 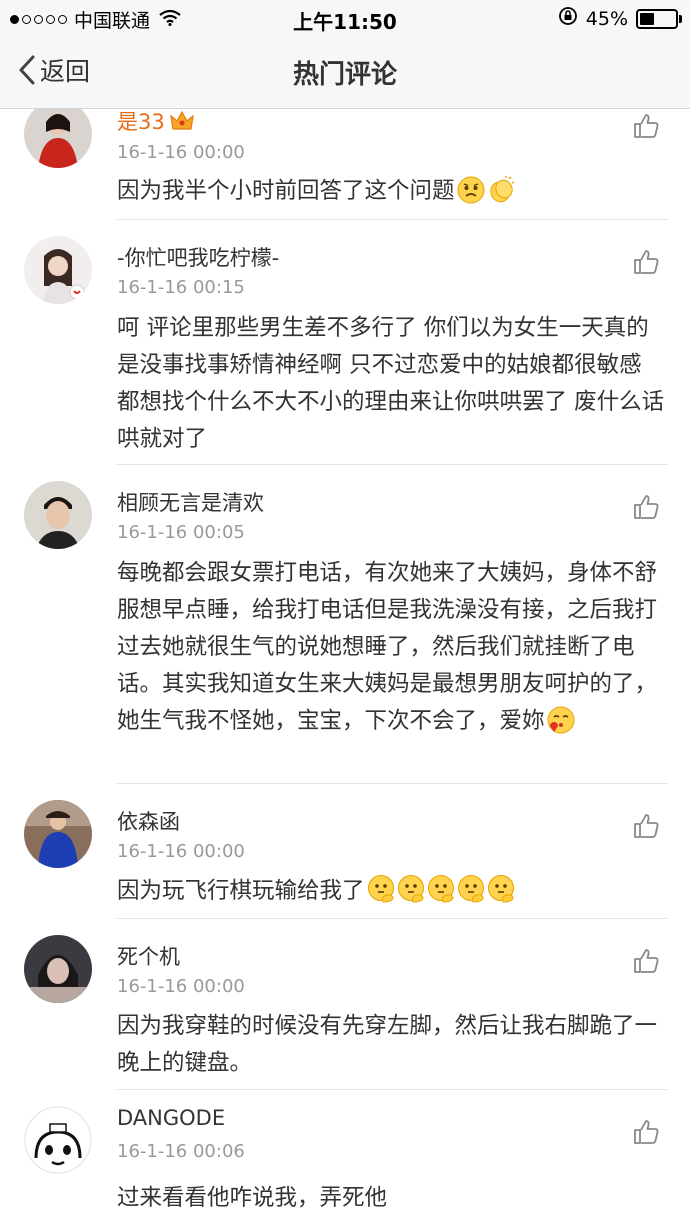 What do you see at coordinates (198, 257) in the screenshot?
I see `username: -你忙吧我吃柠檬-` at bounding box center [198, 257].